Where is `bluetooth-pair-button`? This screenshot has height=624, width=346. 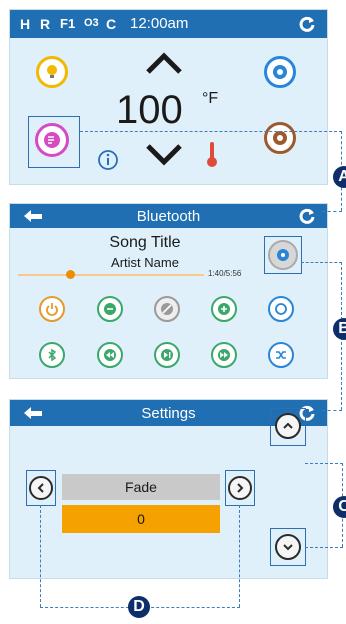
bluetooth-pair-button is located at coordinates (52, 355).